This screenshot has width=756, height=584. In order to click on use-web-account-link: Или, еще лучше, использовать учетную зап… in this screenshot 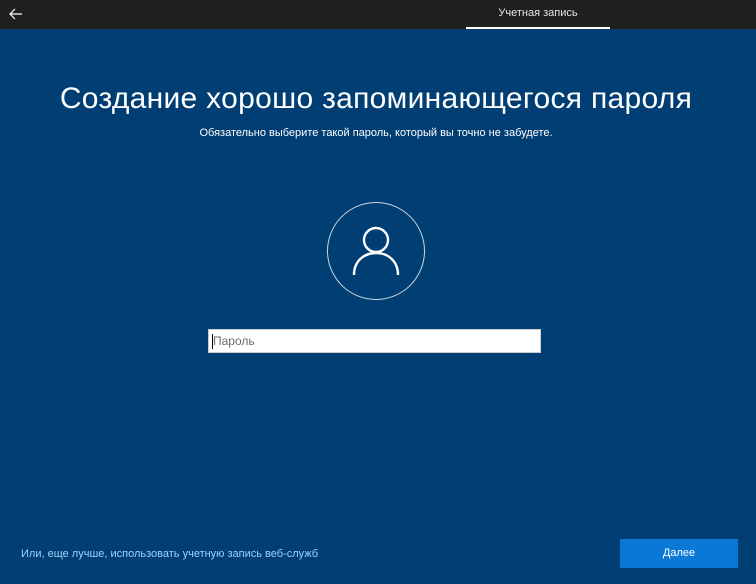, I will do `click(169, 554)`.